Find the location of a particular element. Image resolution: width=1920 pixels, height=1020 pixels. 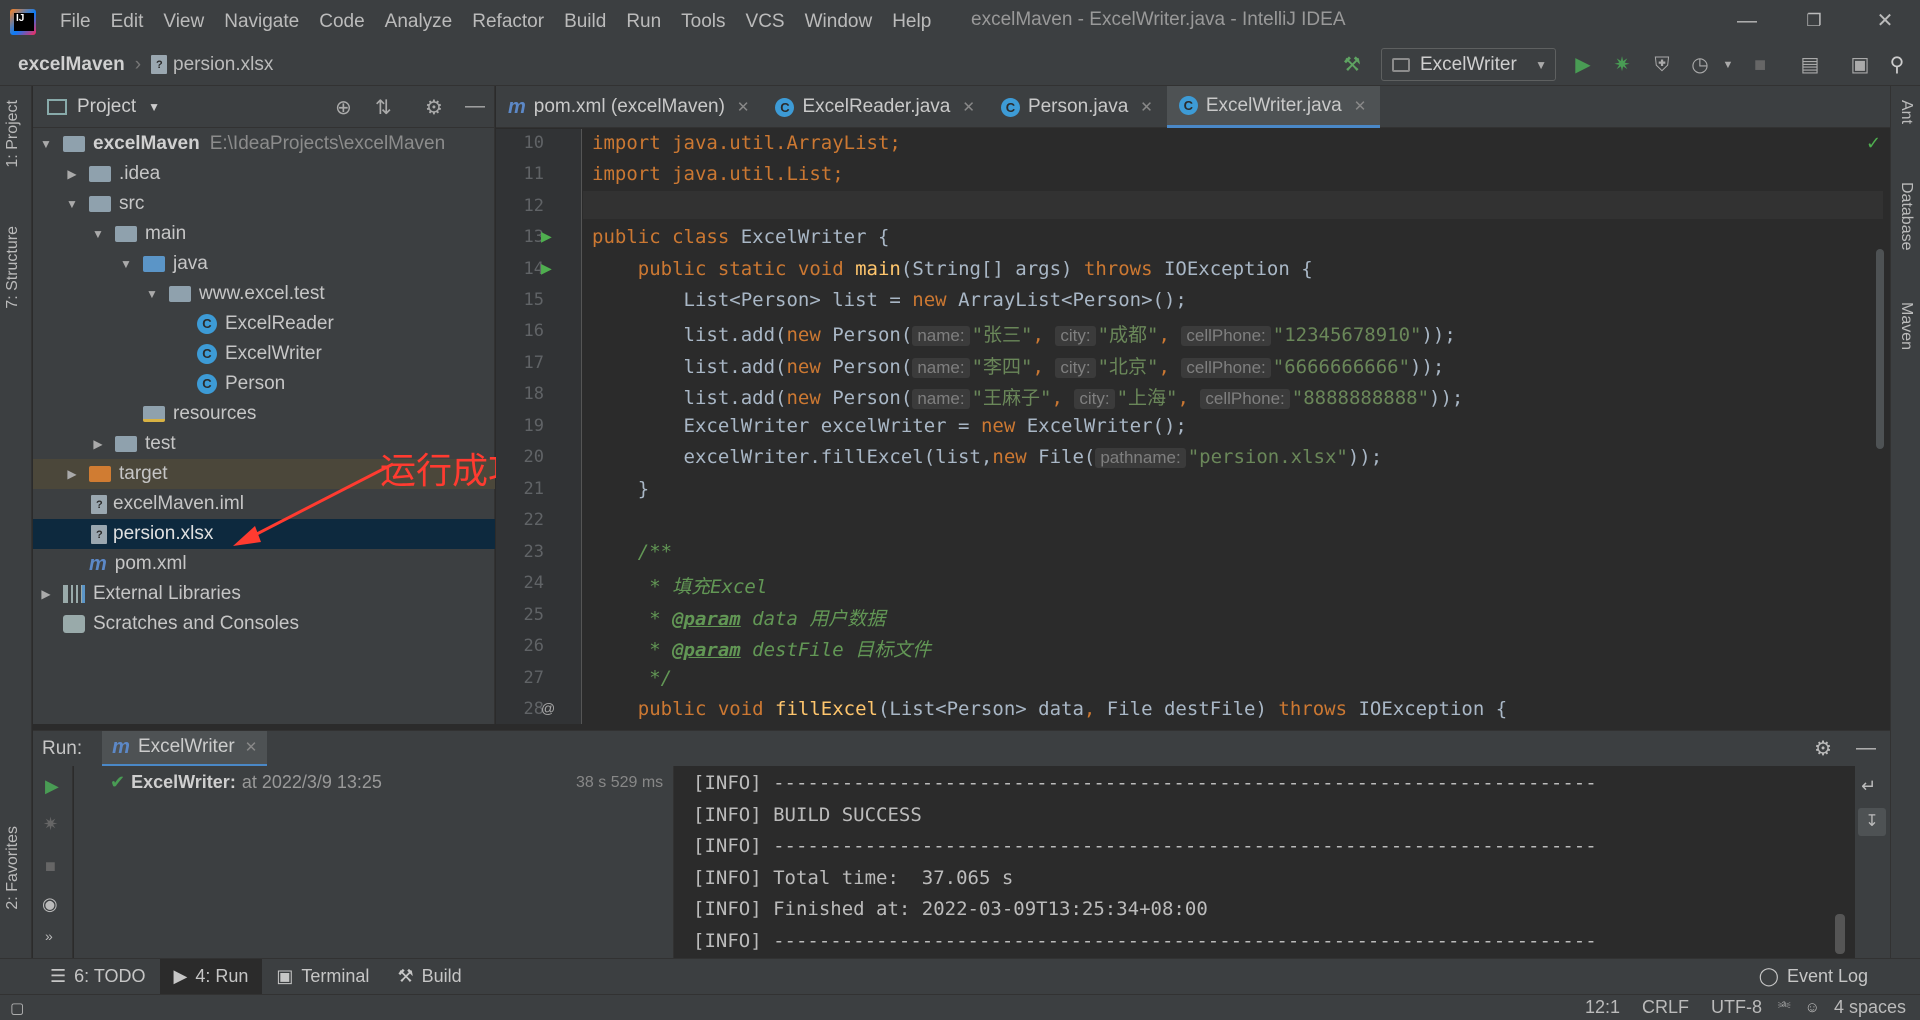

tool-tab-project: 1: Project is located at coordinates (13, 134).